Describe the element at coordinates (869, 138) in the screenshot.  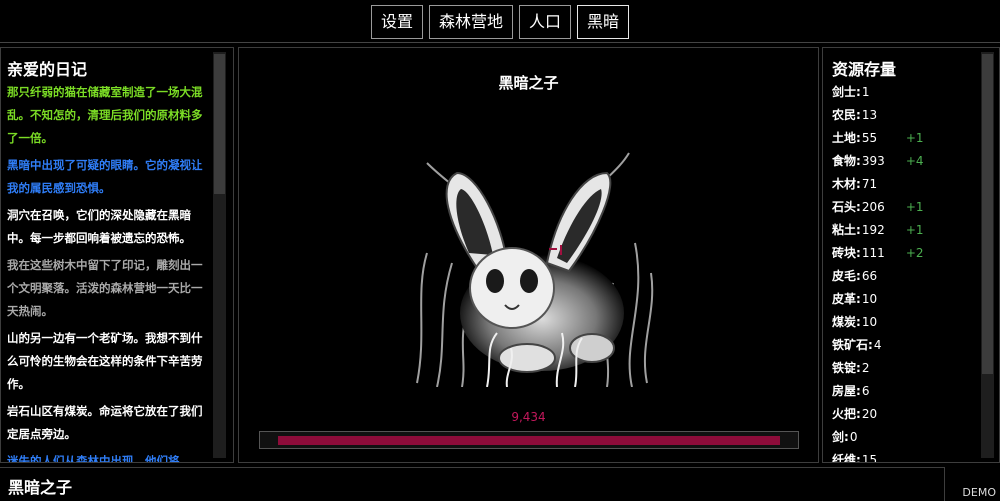
I see `resource-value: 55` at that location.